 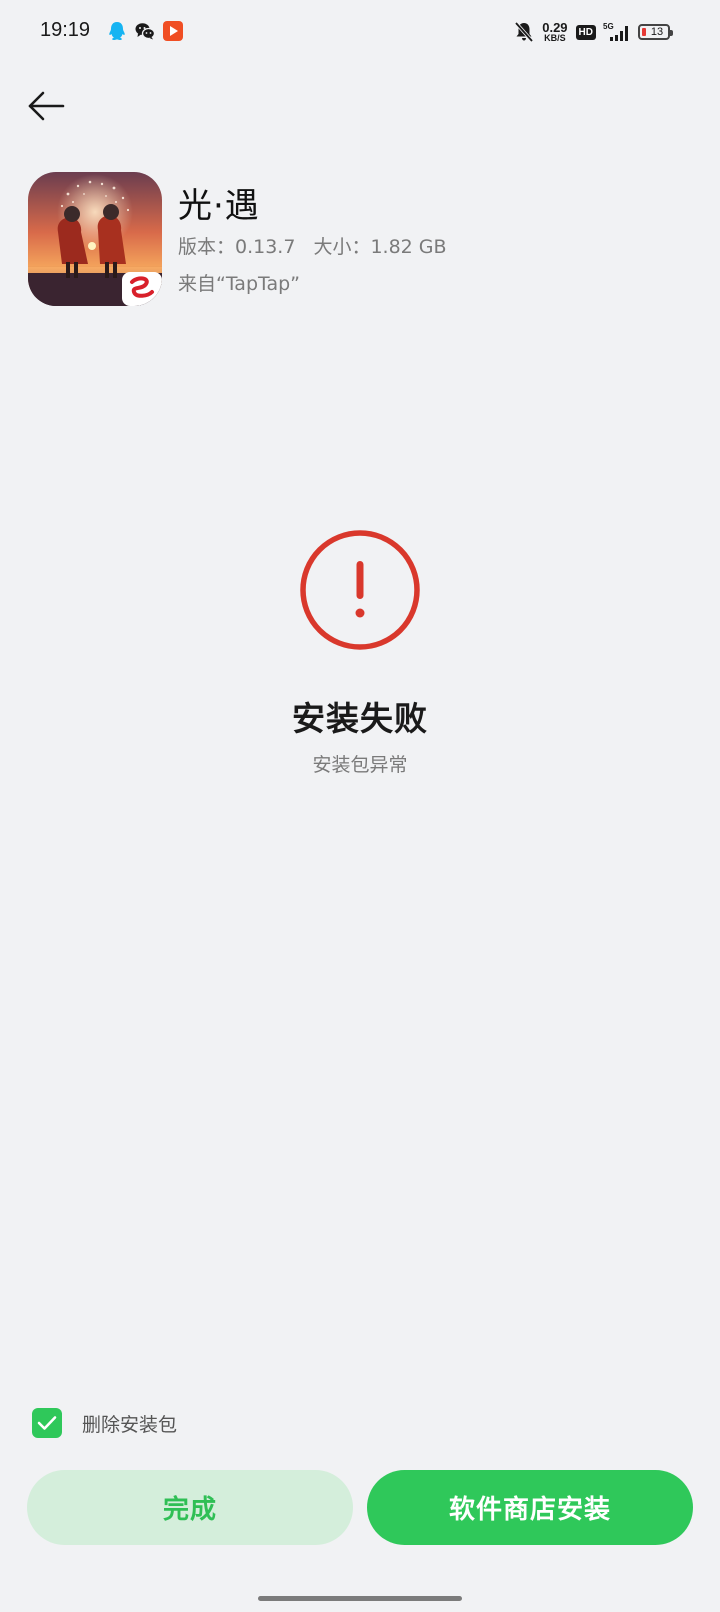 I want to click on signal-5g-icon: 5G, so click(x=615, y=31).